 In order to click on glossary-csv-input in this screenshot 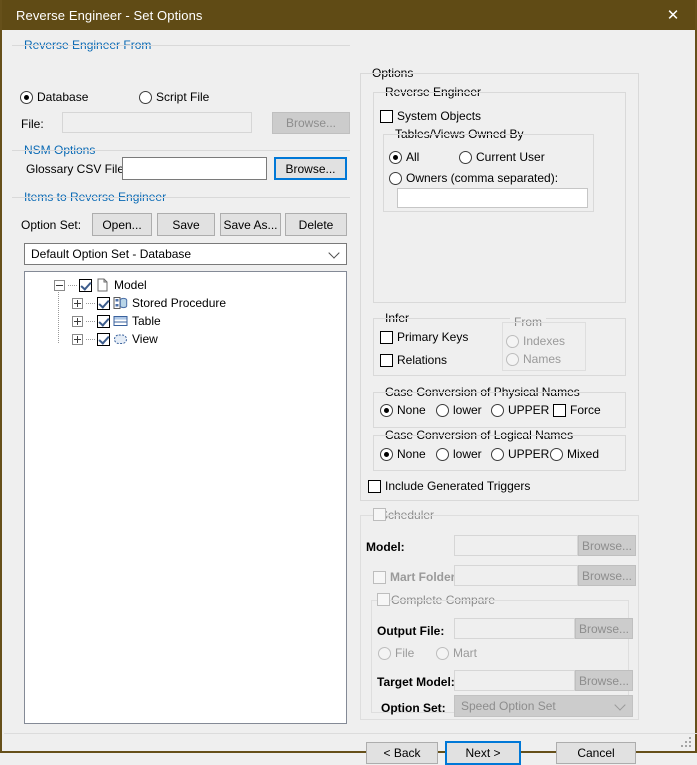, I will do `click(194, 168)`.